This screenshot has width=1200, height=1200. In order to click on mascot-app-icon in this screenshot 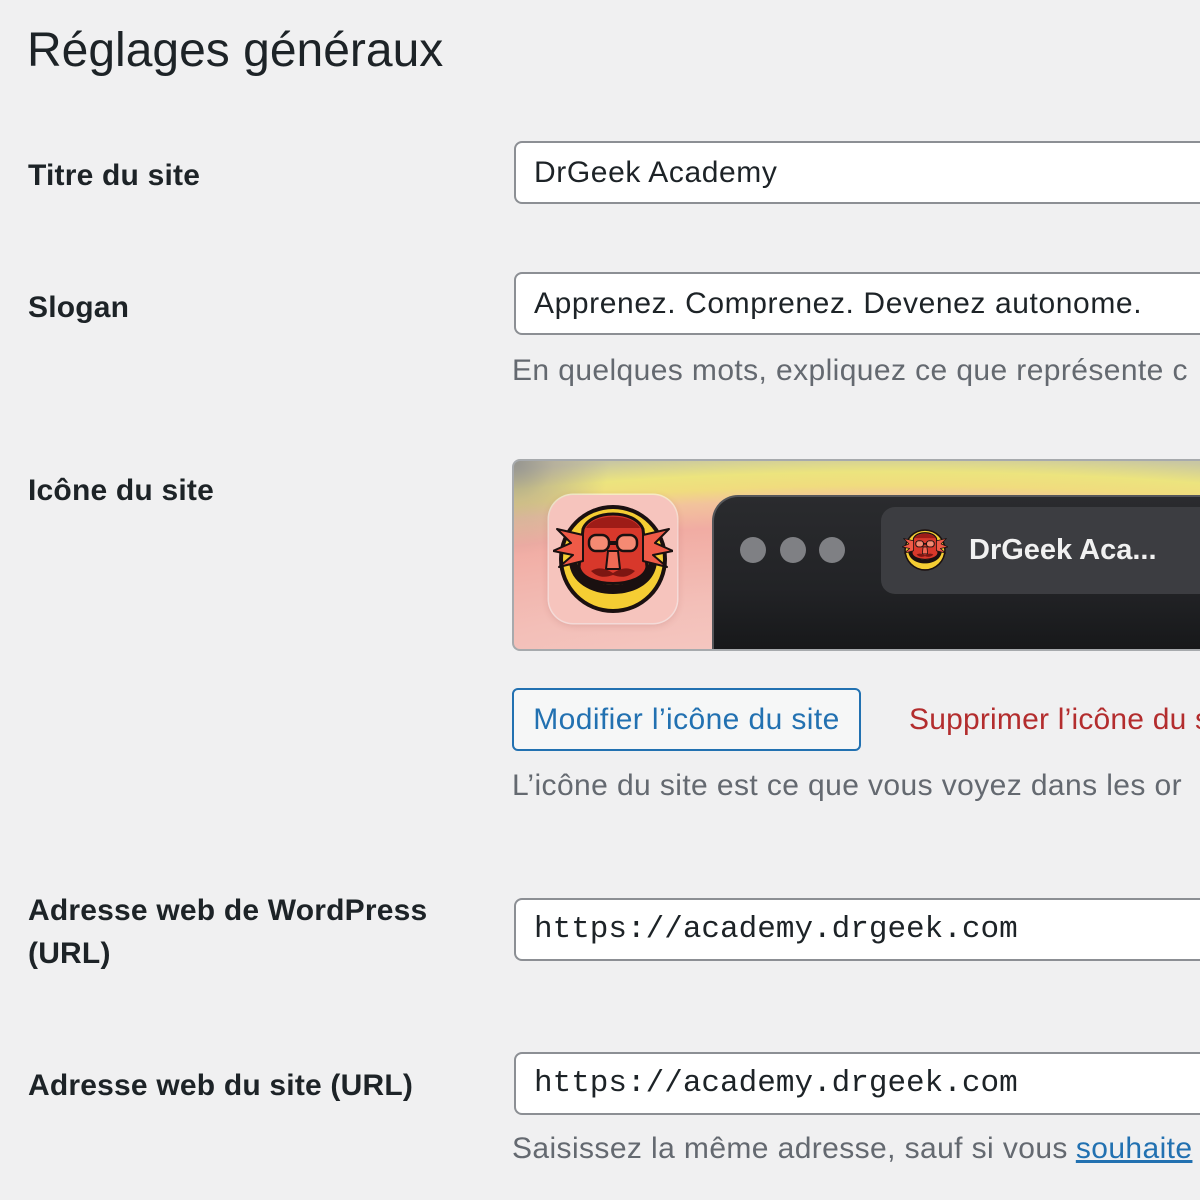, I will do `click(613, 559)`.